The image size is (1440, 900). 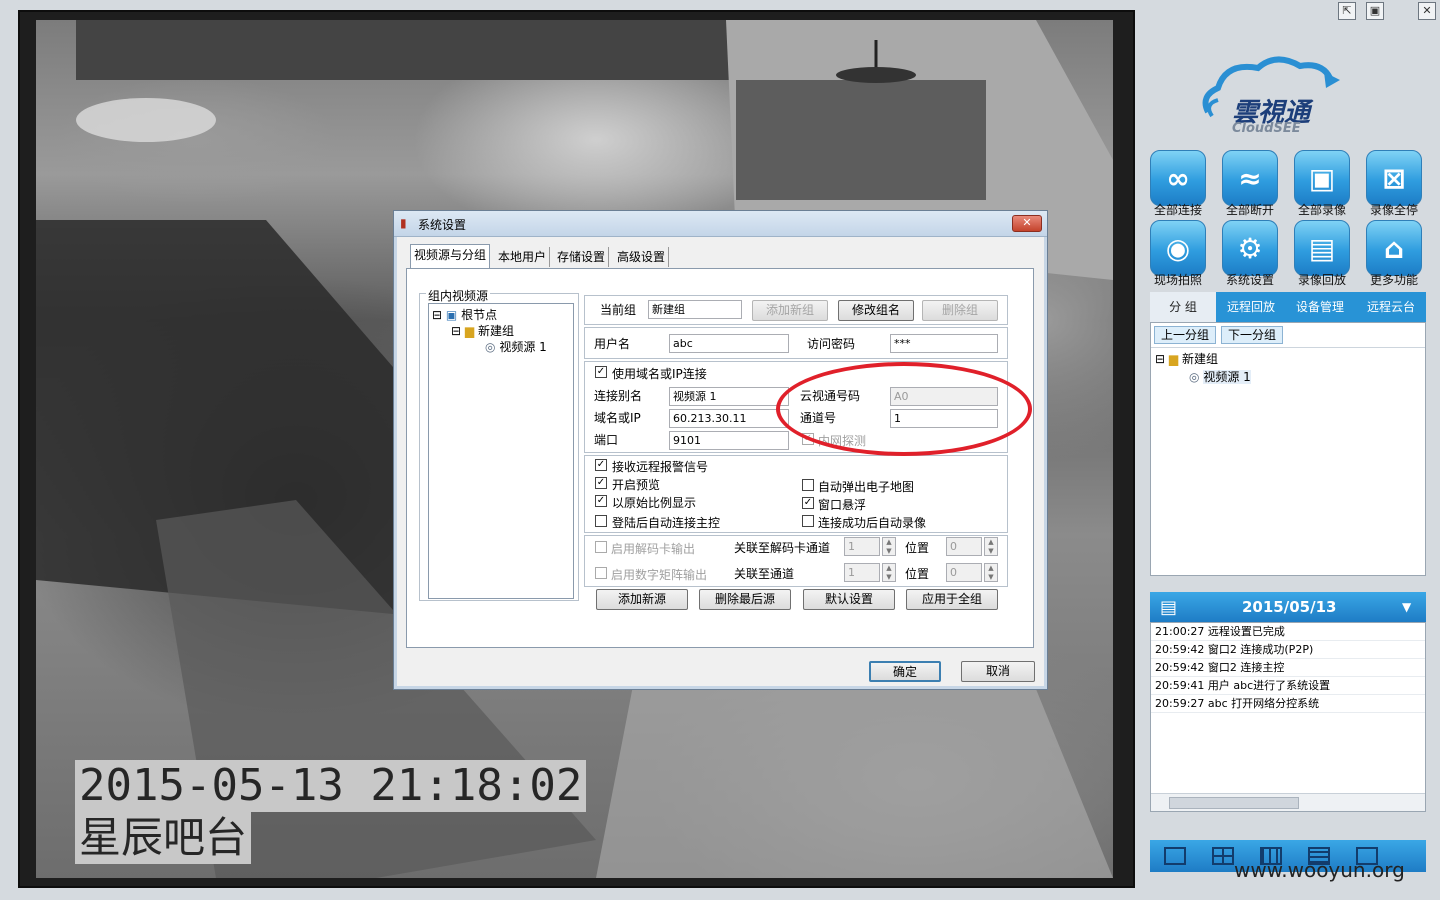 What do you see at coordinates (1185, 335) in the screenshot?
I see `prev-group-button: 上一分组` at bounding box center [1185, 335].